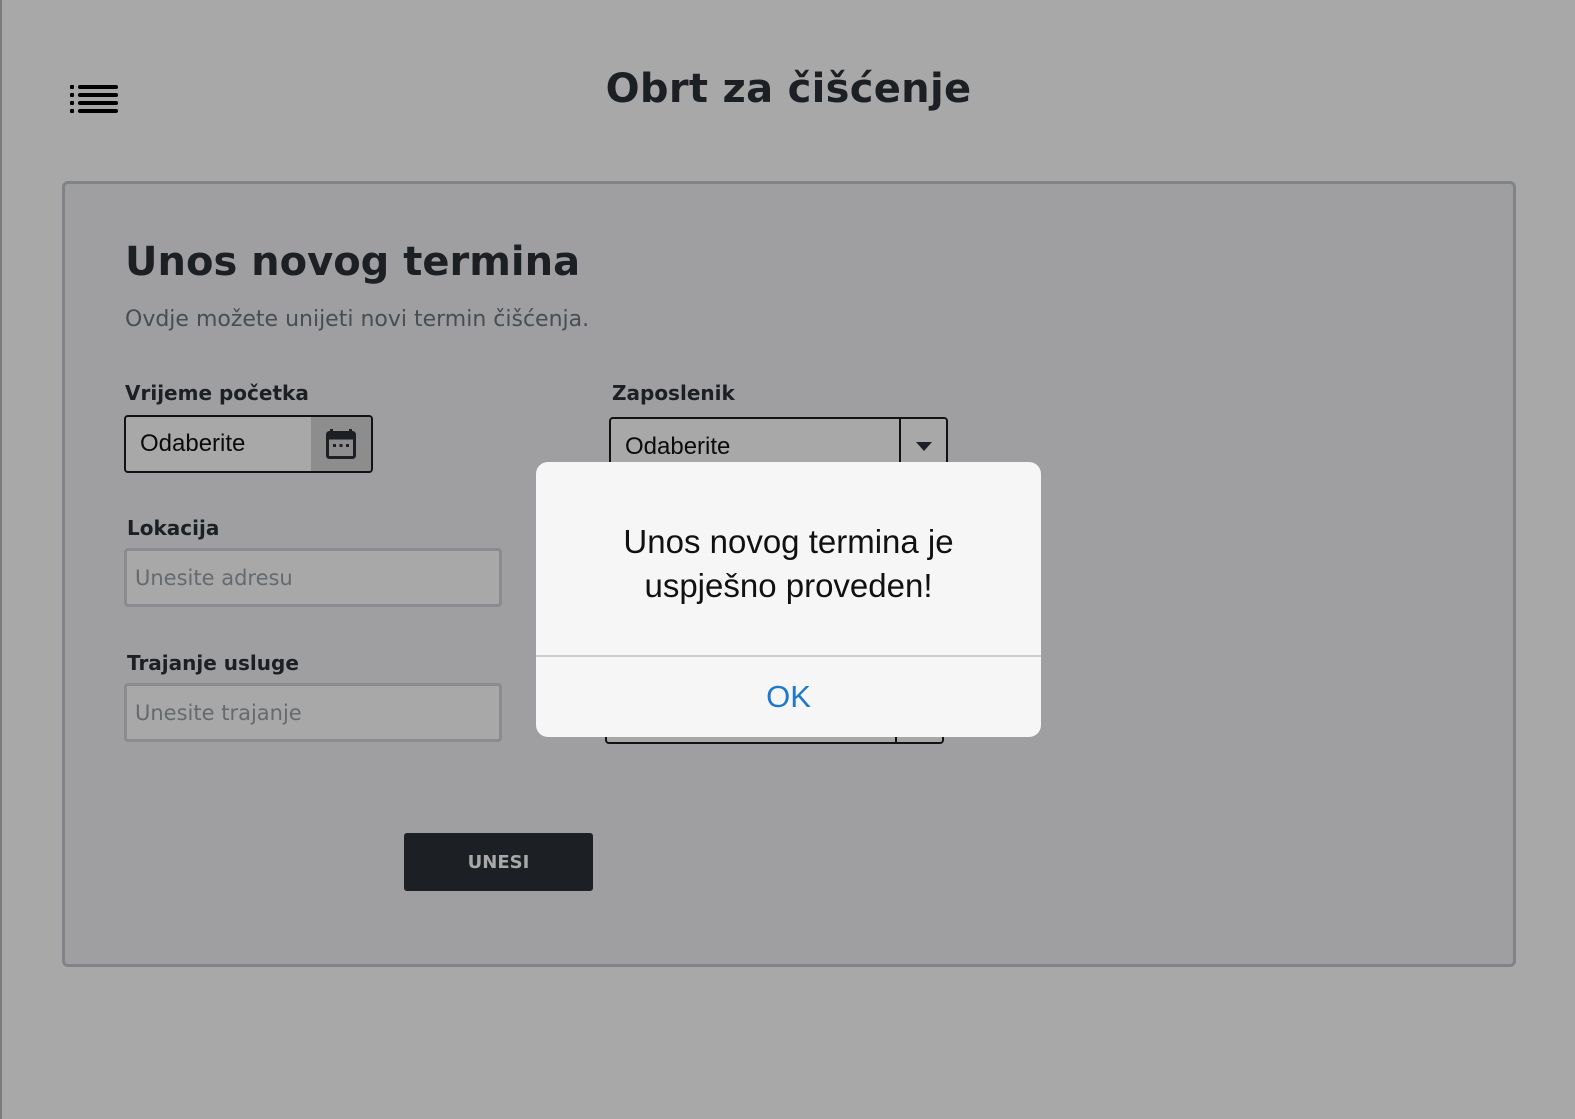  Describe the element at coordinates (788, 697) in the screenshot. I see `ok-button: OK` at that location.